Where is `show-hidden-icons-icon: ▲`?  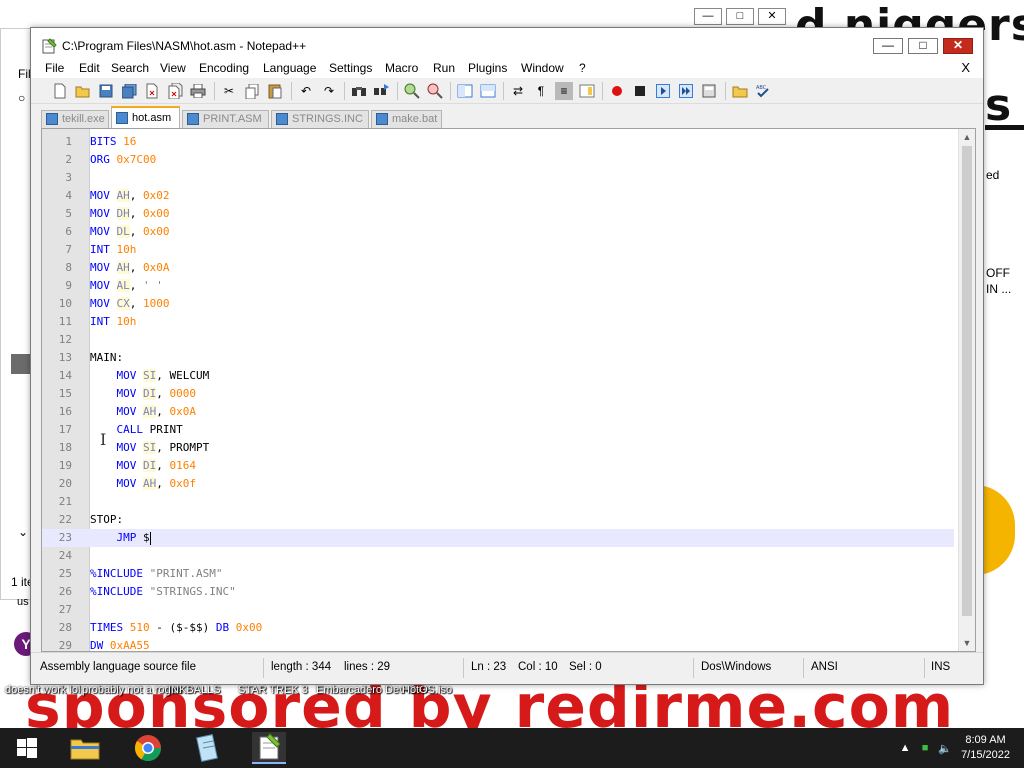 show-hidden-icons-icon: ▲ is located at coordinates (905, 748).